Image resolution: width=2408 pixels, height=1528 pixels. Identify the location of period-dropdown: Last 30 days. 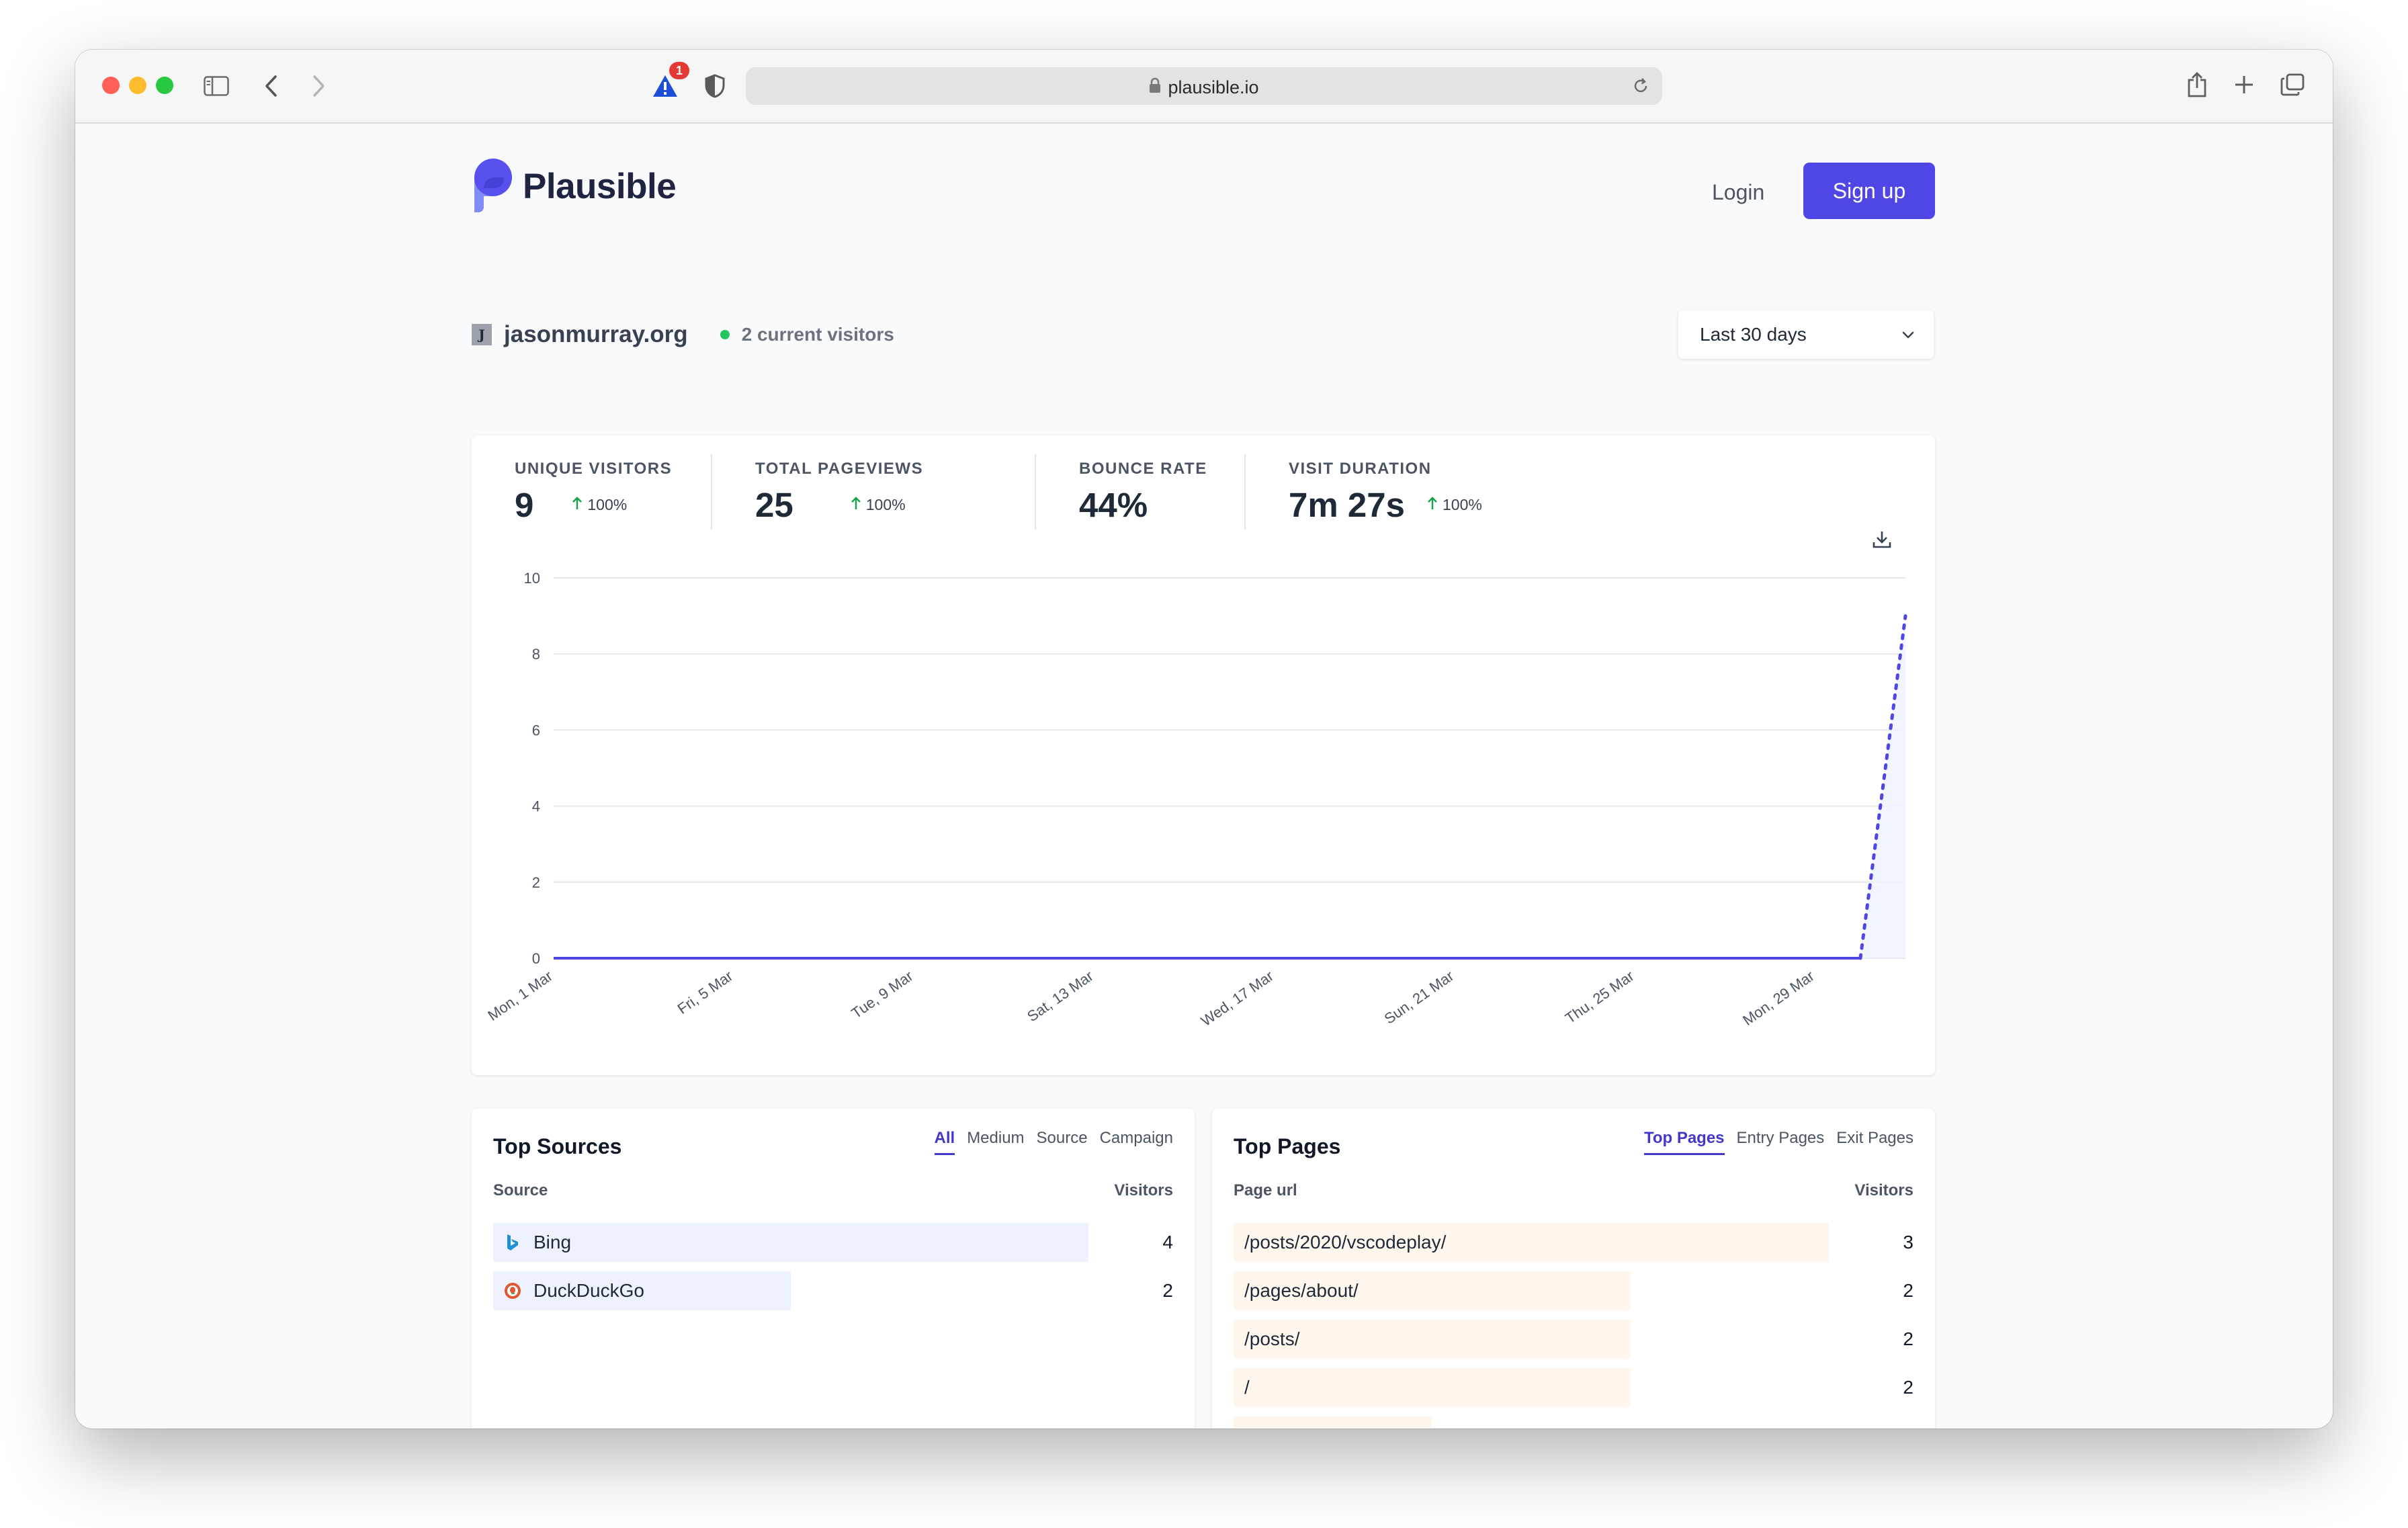
(1806, 334).